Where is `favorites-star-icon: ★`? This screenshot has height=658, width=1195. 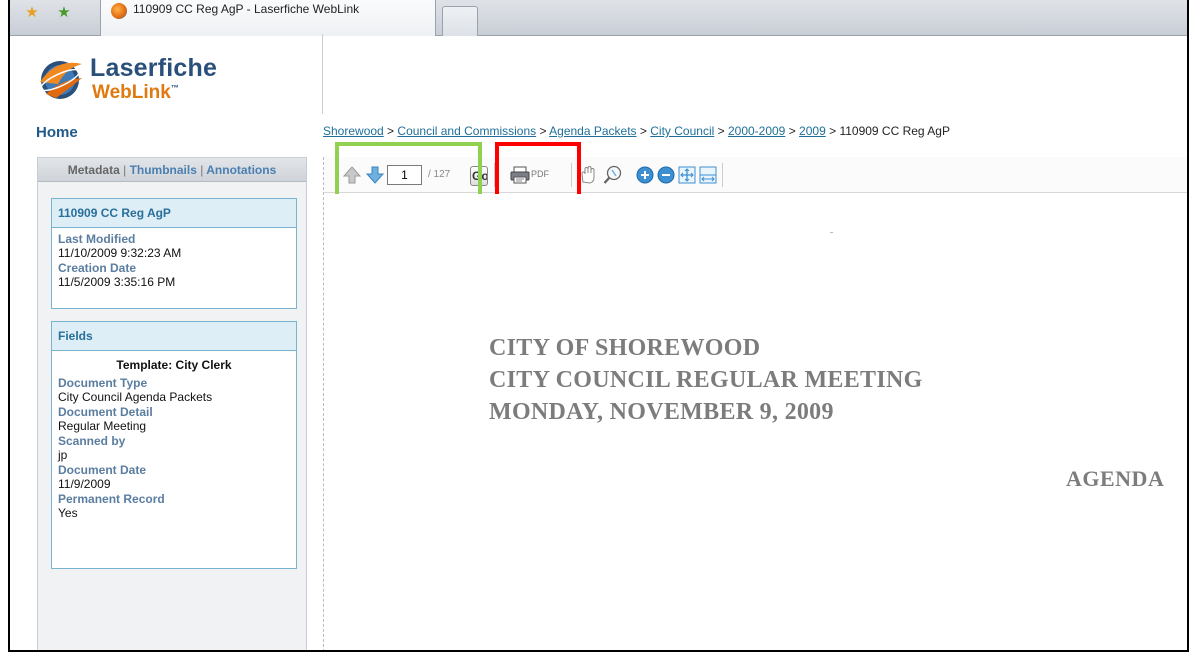 favorites-star-icon: ★ is located at coordinates (32, 13).